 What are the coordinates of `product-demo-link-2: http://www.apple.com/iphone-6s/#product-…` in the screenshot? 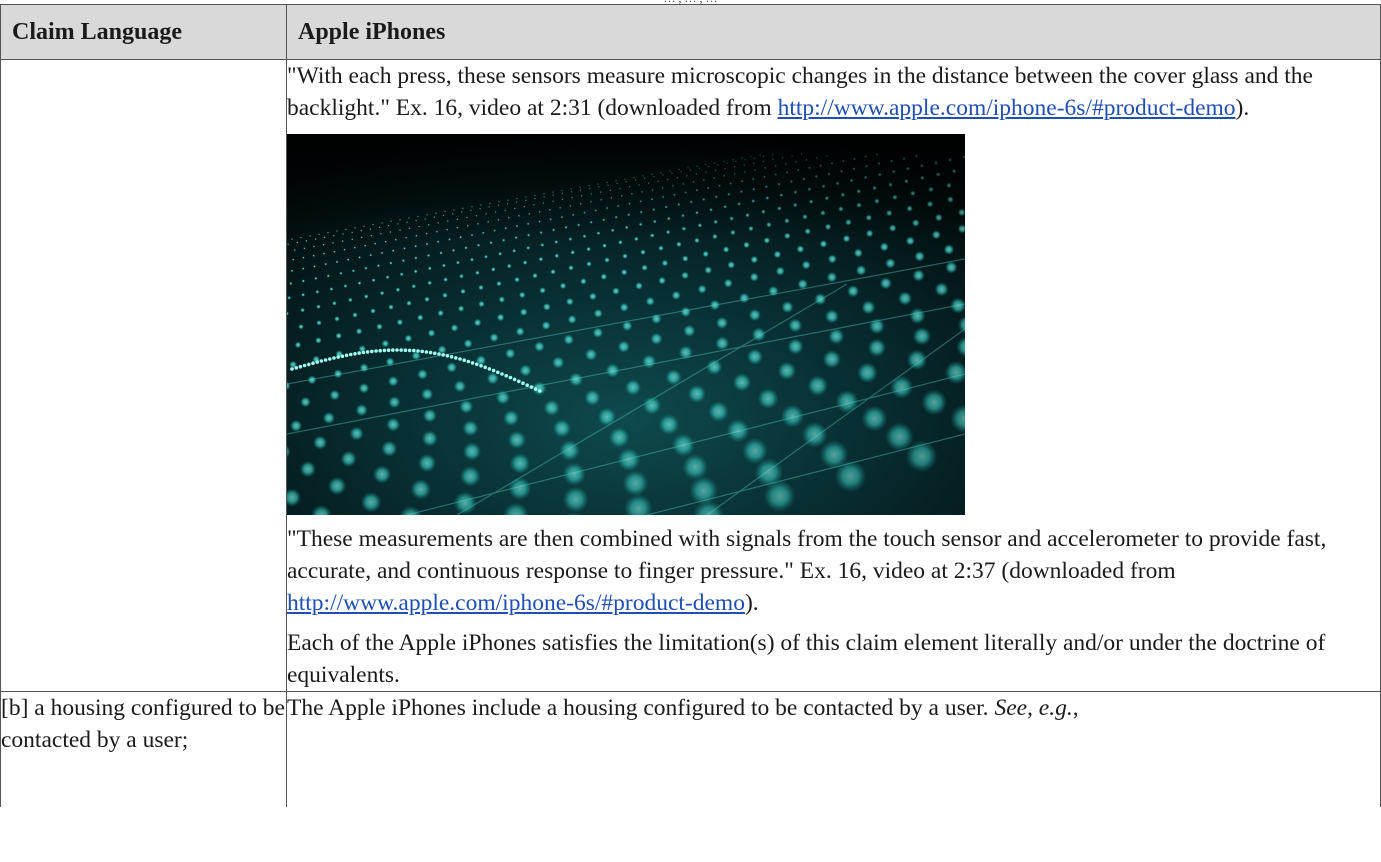 It's located at (516, 603).